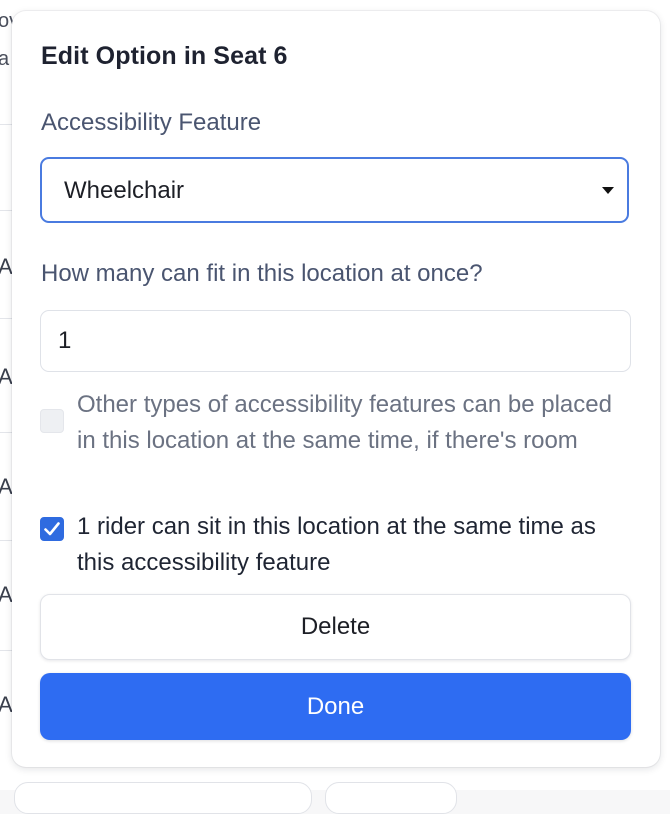 The height and width of the screenshot is (814, 670). What do you see at coordinates (164, 56) in the screenshot?
I see `modal-title: Edit Option in Seat 6` at bounding box center [164, 56].